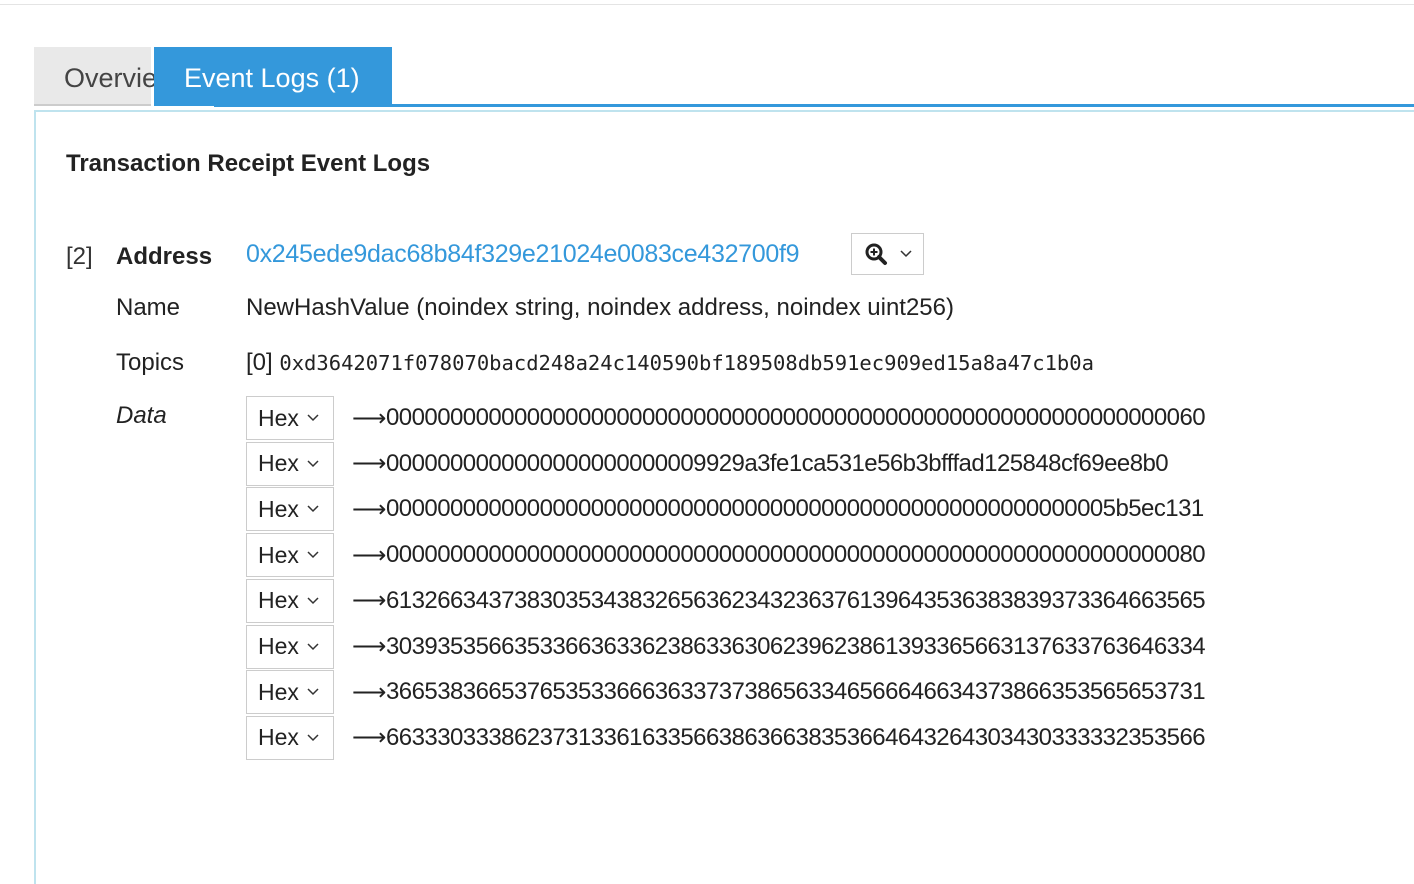 This screenshot has width=1414, height=884. What do you see at coordinates (79, 256) in the screenshot?
I see `log-index: [2]` at bounding box center [79, 256].